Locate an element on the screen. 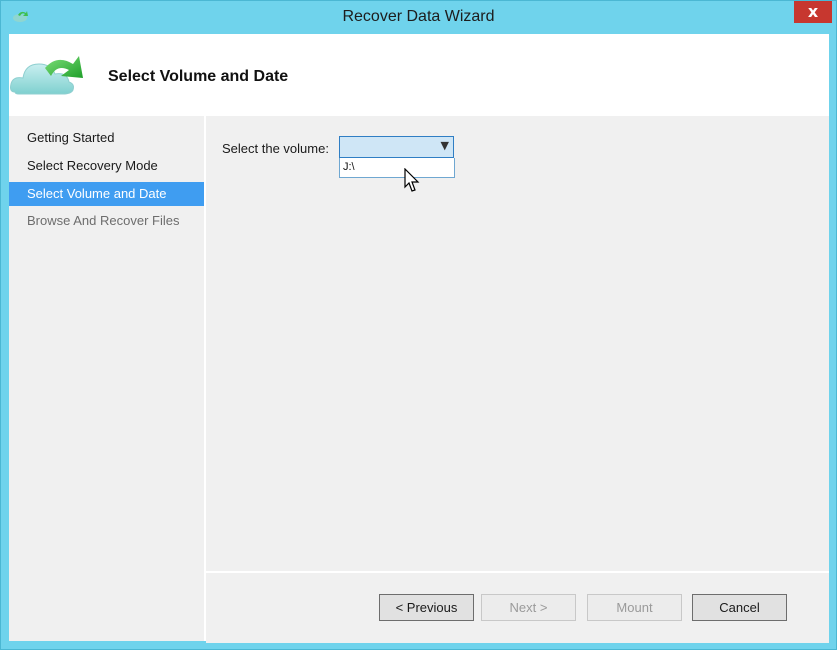  wizard-footer: < Previous Next > Mount Cancel is located at coordinates (517, 607).